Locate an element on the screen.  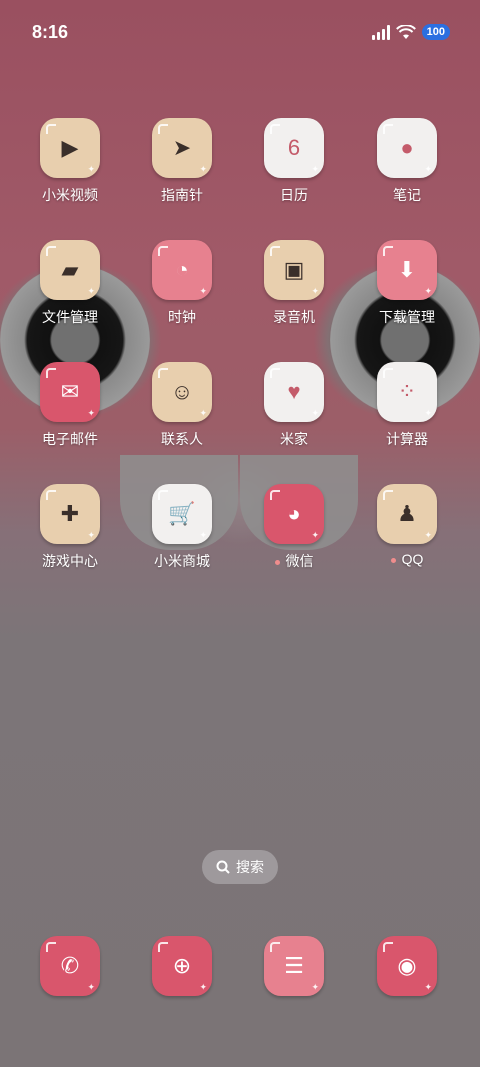
app-label-text: 游戏中心 is located at coordinates (70, 561).